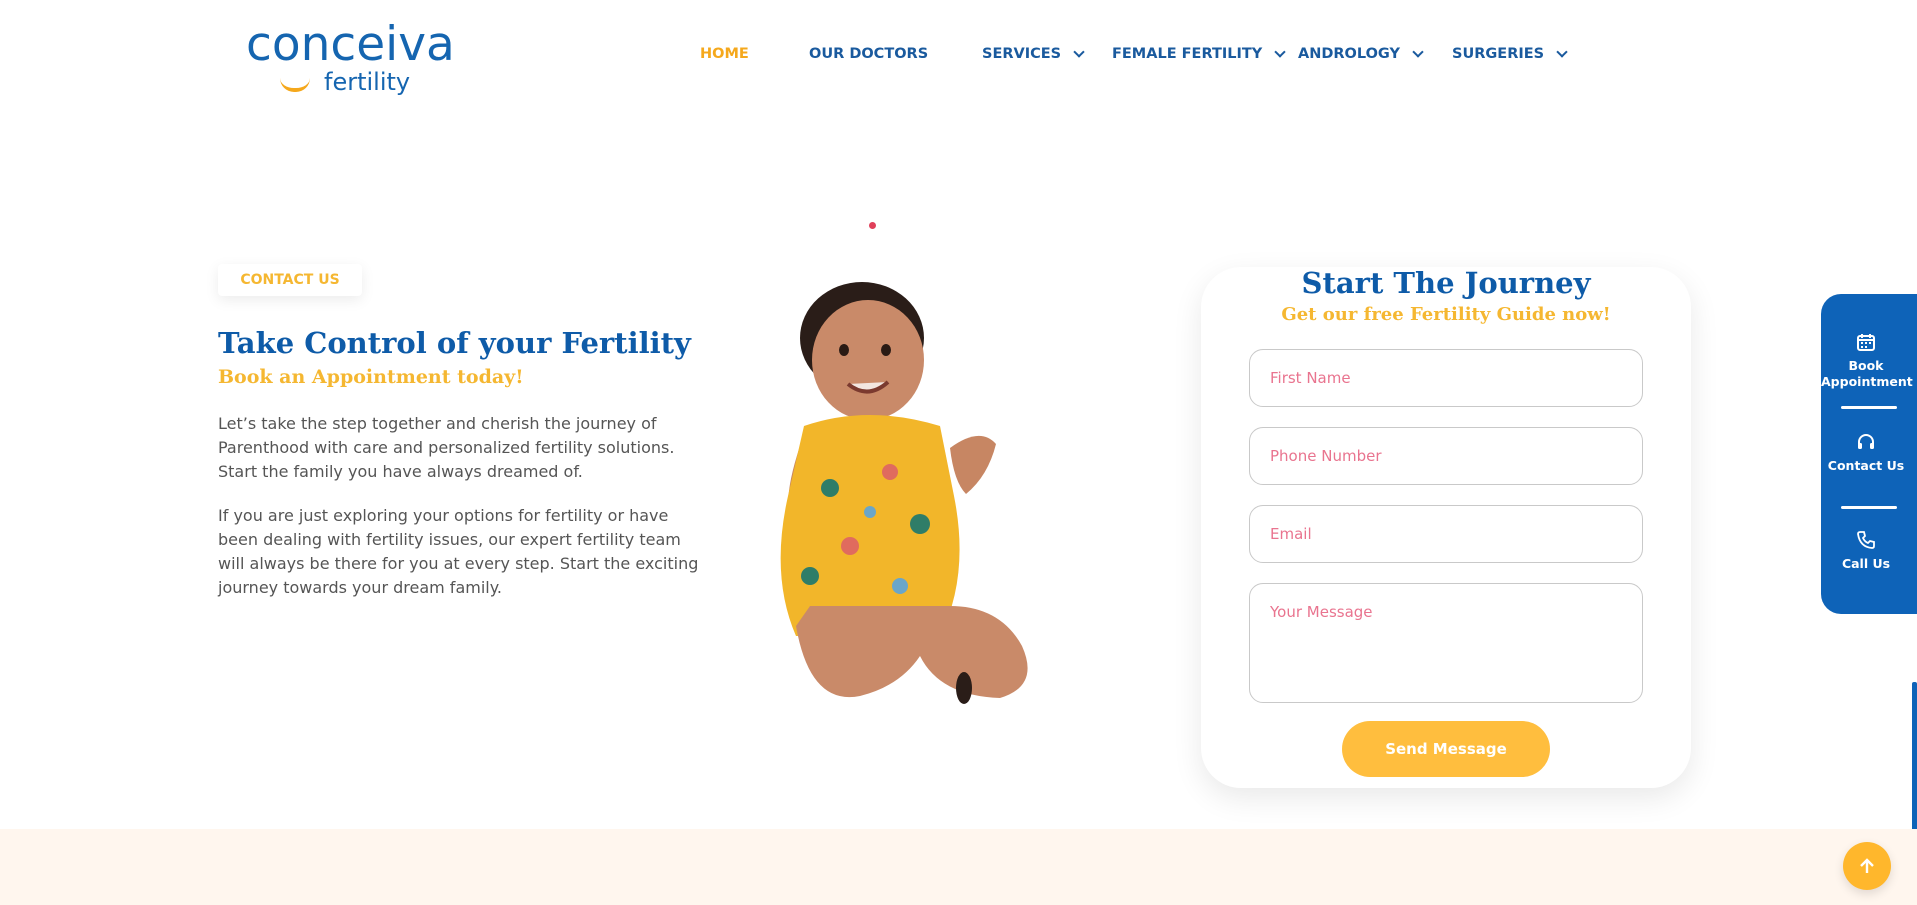 The width and height of the screenshot is (1917, 905). I want to click on brand-logo: conceiva fertility, so click(366, 58).